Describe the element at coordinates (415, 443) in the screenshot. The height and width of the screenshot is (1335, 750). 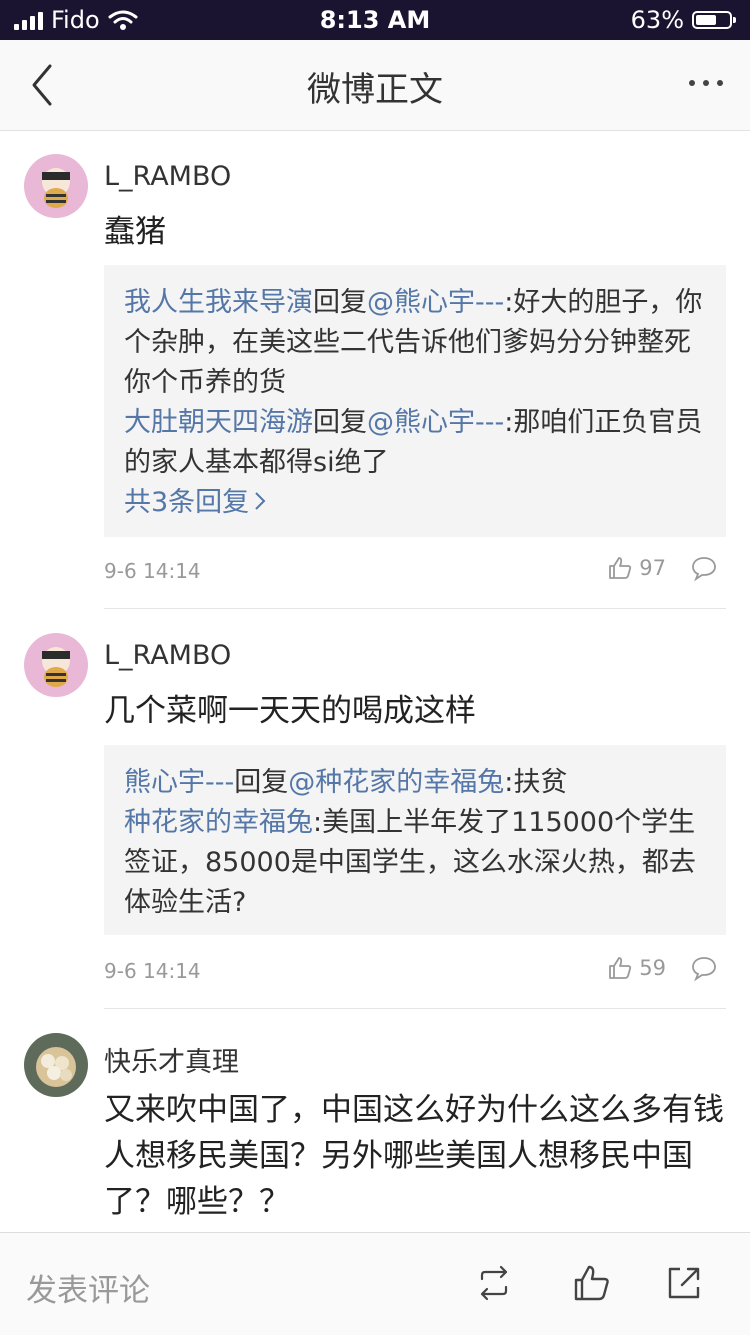
I see `reply-line: 大肚朝天四海游回复@熊心宇---:那咱们正负官员的家人基本都得si绝了` at that location.